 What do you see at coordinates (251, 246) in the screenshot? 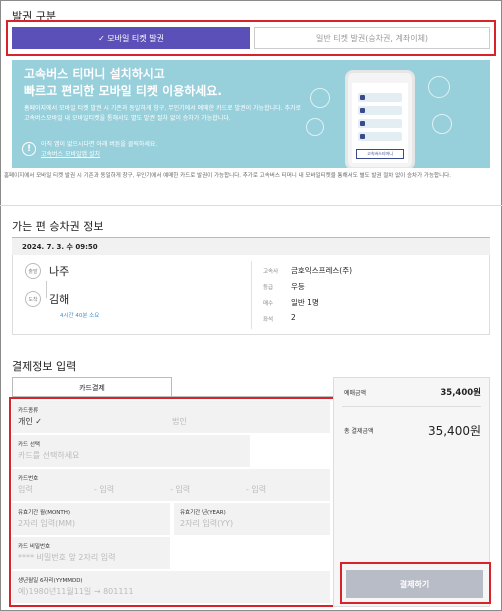
I see `trip-datetime: 2024. 7. 3. 수 09:50` at bounding box center [251, 246].